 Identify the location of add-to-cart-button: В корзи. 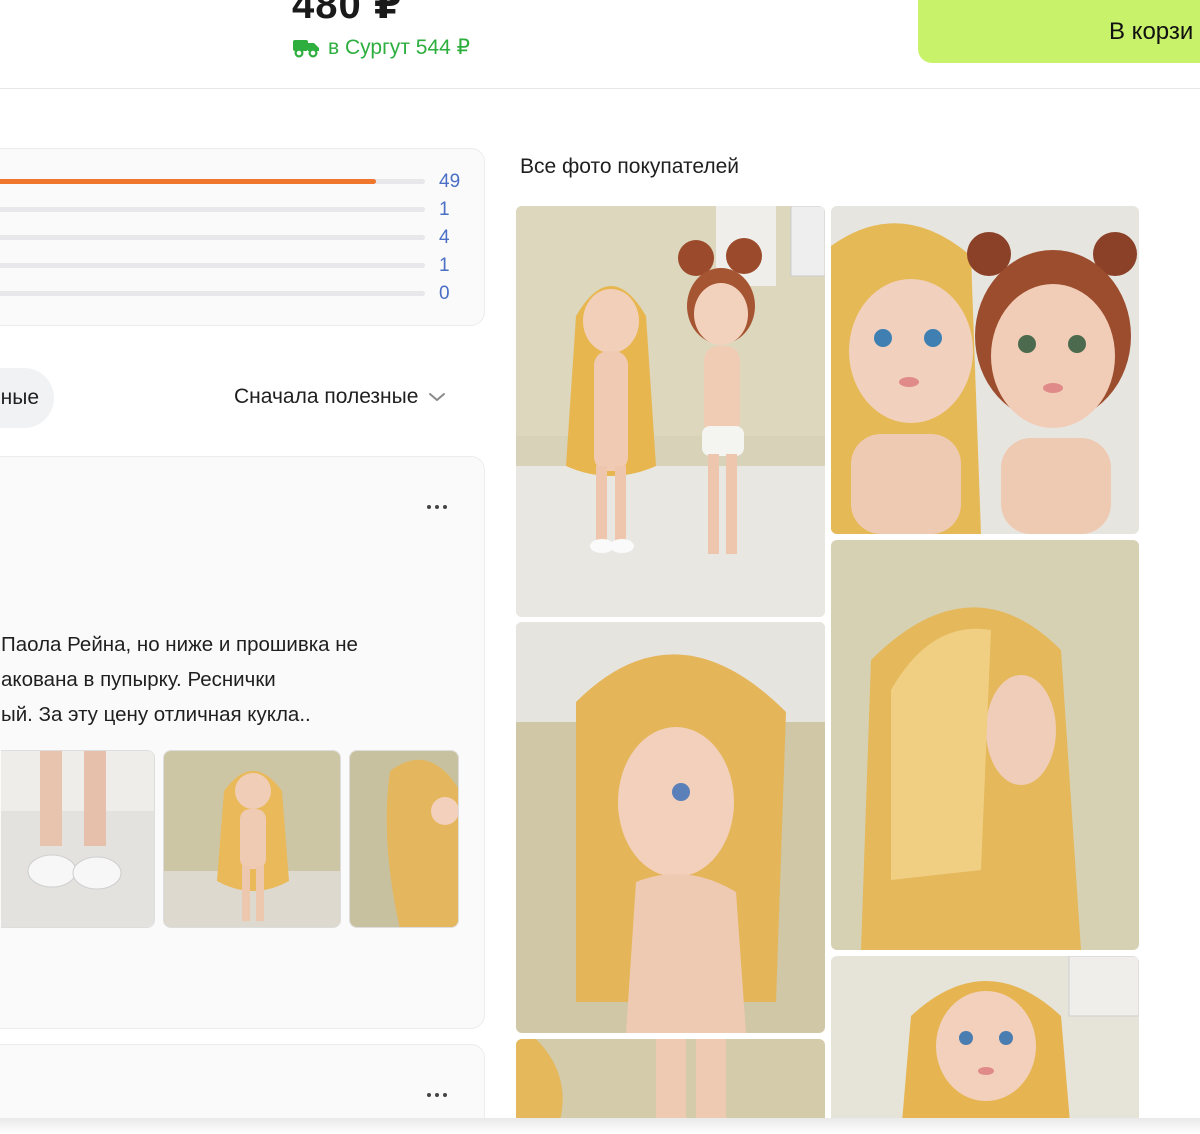
(1059, 31).